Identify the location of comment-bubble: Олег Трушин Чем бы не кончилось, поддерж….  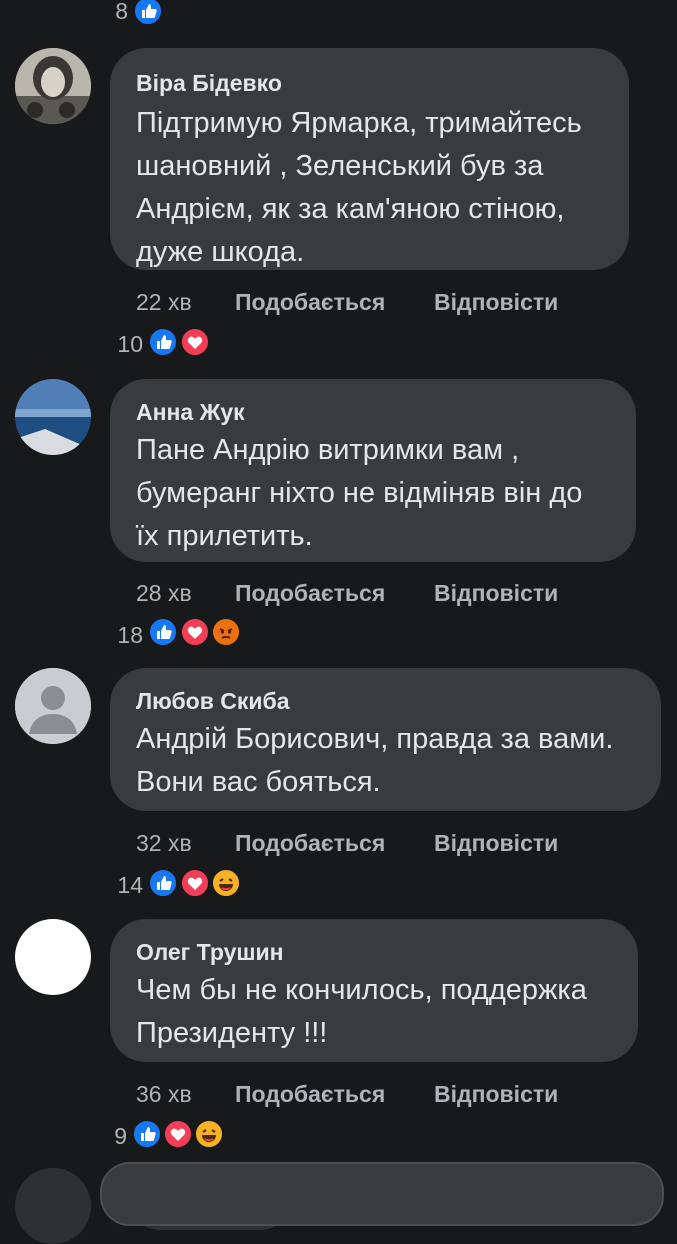
(374, 990).